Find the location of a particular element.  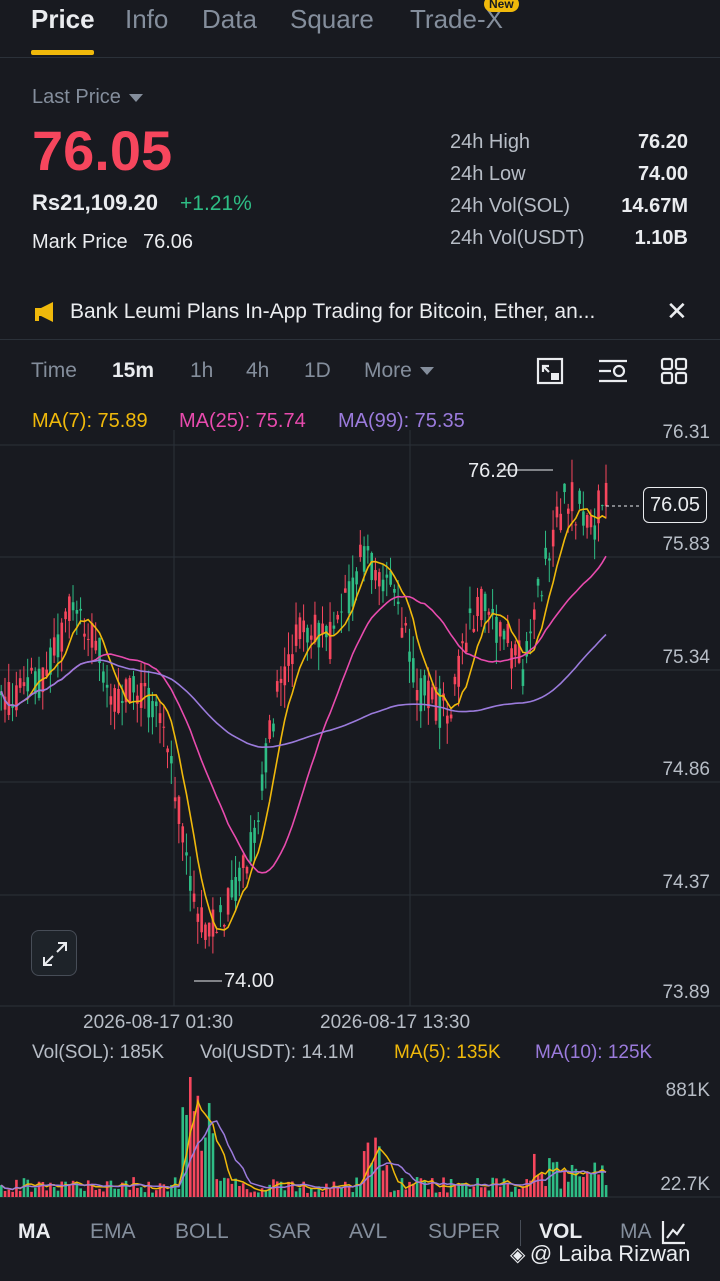

vol-ma10-legend: MA(10): 125K is located at coordinates (594, 1052).